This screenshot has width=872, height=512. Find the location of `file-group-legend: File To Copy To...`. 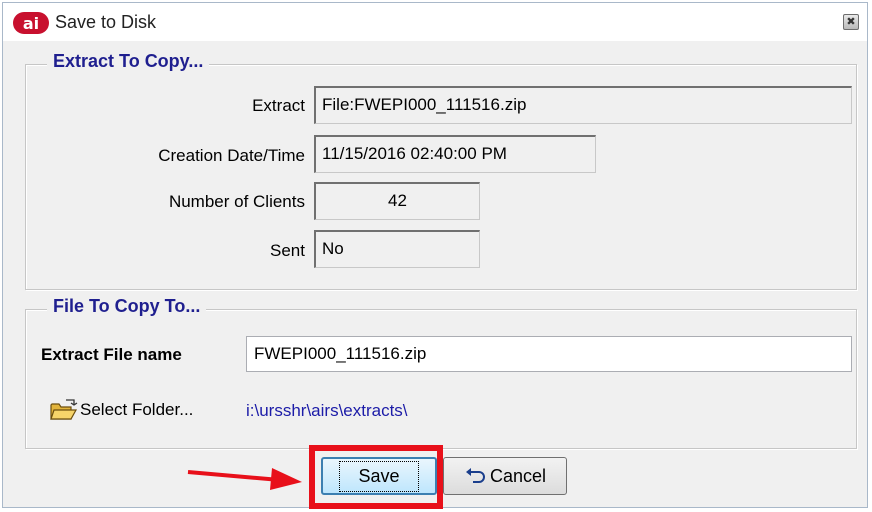

file-group-legend: File To Copy To... is located at coordinates (127, 306).